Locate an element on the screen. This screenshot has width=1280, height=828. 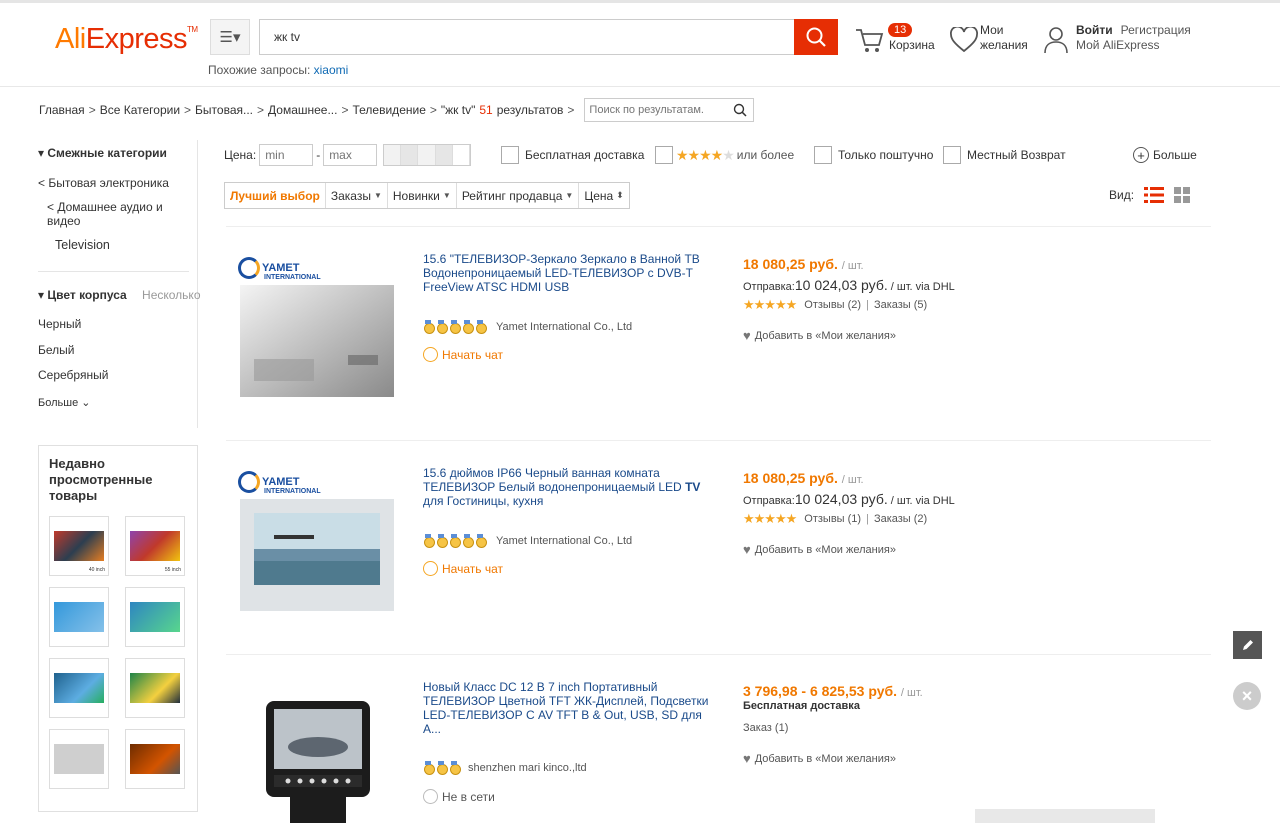
colors-more-link: Больше ⌄ is located at coordinates (64, 402).